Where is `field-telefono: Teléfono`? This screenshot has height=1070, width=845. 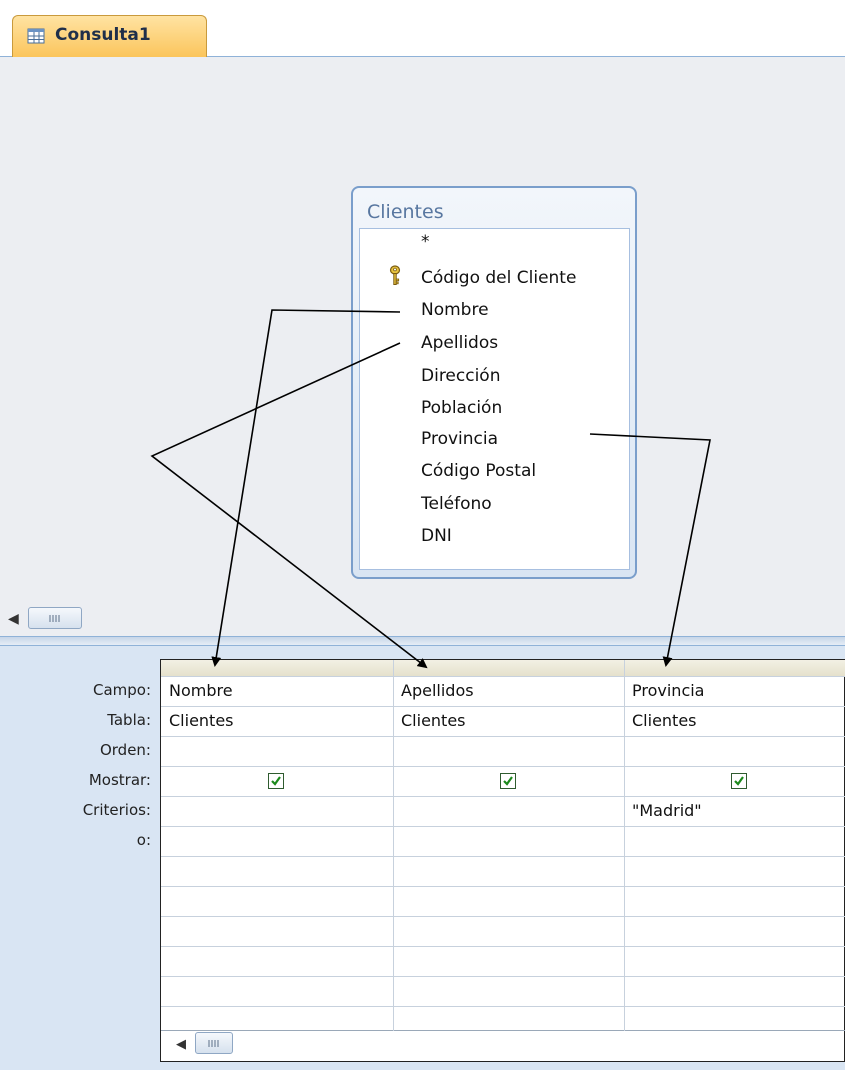 field-telefono: Teléfono is located at coordinates (456, 504).